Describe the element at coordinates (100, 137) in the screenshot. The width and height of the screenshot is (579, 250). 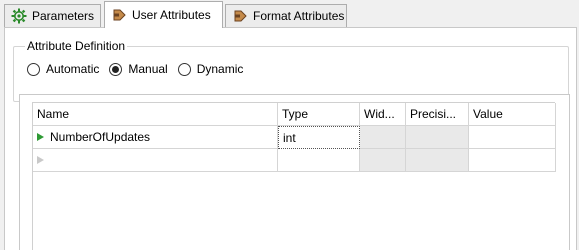
I see `attribute-name-value: NumberOfUpdates` at that location.